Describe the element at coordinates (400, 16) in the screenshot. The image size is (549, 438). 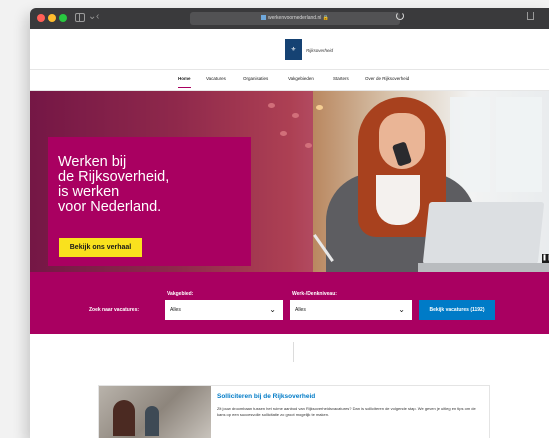
I see `reload-icon` at that location.